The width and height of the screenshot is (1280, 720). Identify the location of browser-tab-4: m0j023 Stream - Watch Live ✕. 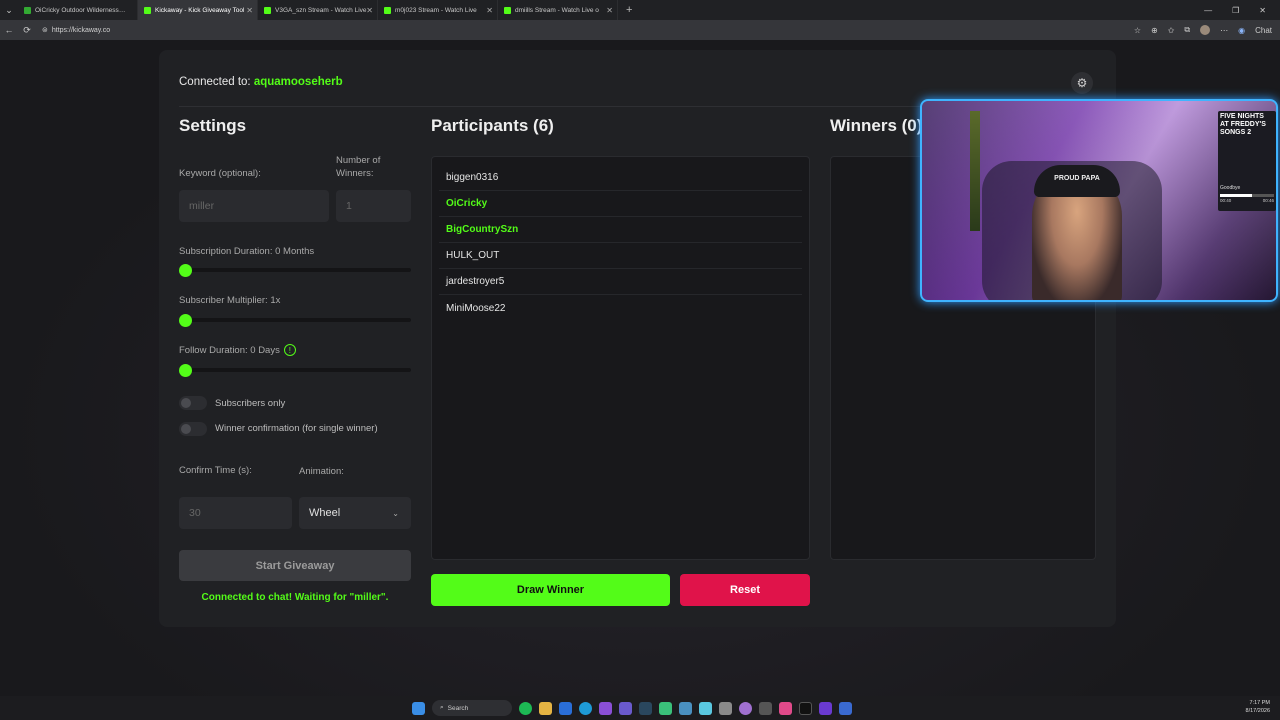
(438, 10).